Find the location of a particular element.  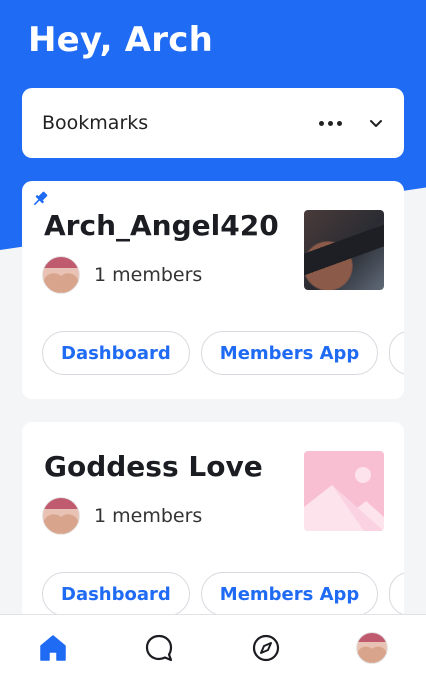

selector-label: Bookmarks is located at coordinates (95, 123).